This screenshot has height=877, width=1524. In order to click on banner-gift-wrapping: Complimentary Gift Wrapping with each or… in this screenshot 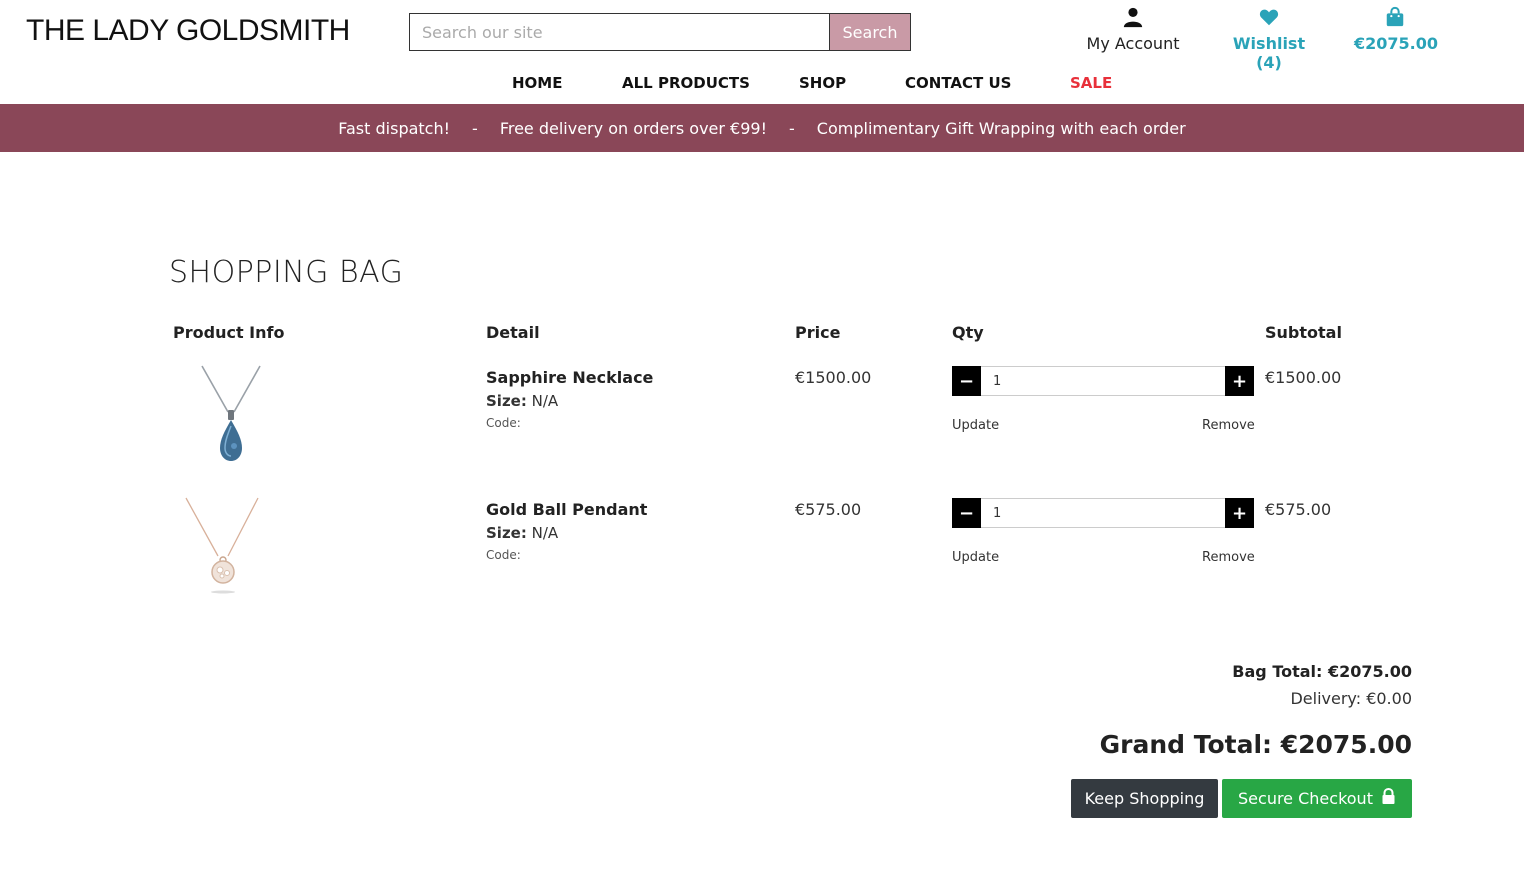, I will do `click(1001, 128)`.